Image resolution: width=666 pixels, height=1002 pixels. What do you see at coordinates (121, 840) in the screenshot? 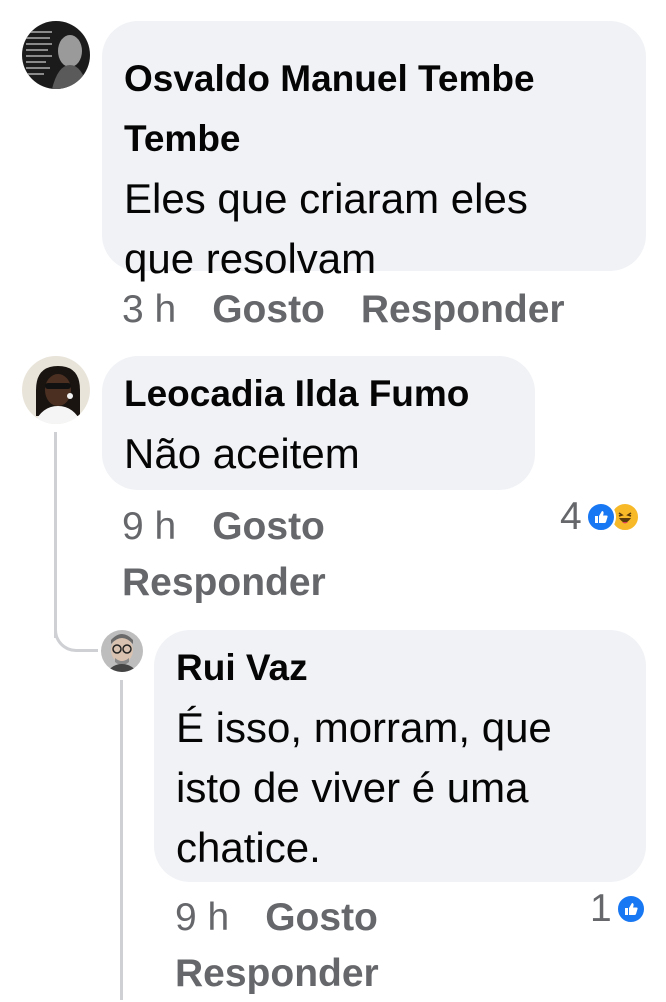
I see `thread-connector-reply` at bounding box center [121, 840].